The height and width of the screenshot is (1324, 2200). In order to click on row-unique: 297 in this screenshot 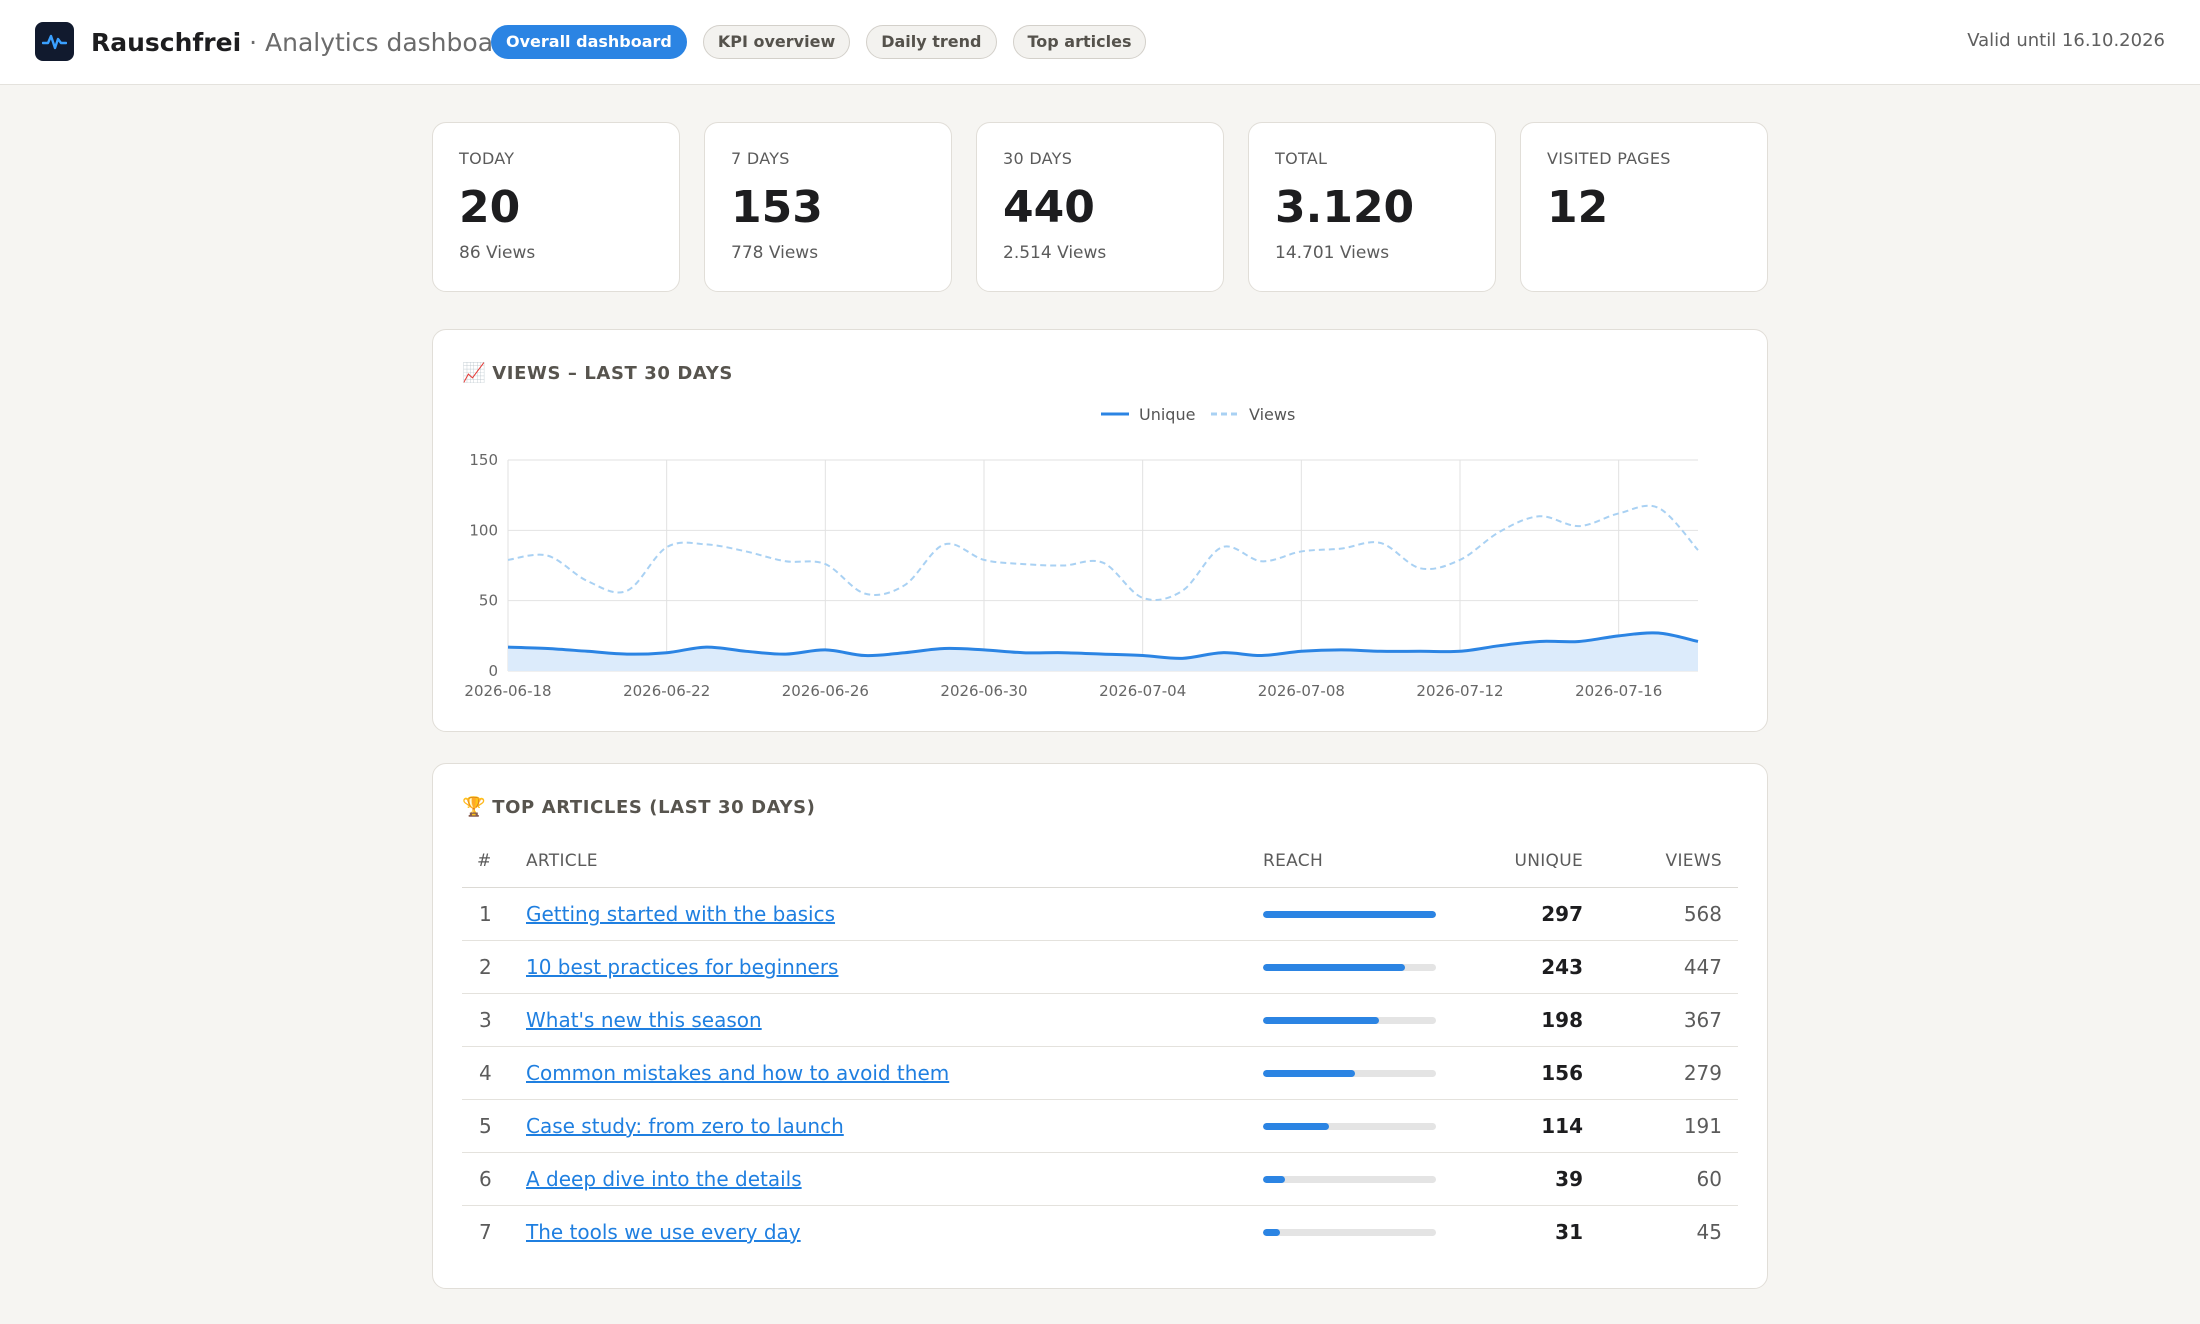, I will do `click(1562, 914)`.